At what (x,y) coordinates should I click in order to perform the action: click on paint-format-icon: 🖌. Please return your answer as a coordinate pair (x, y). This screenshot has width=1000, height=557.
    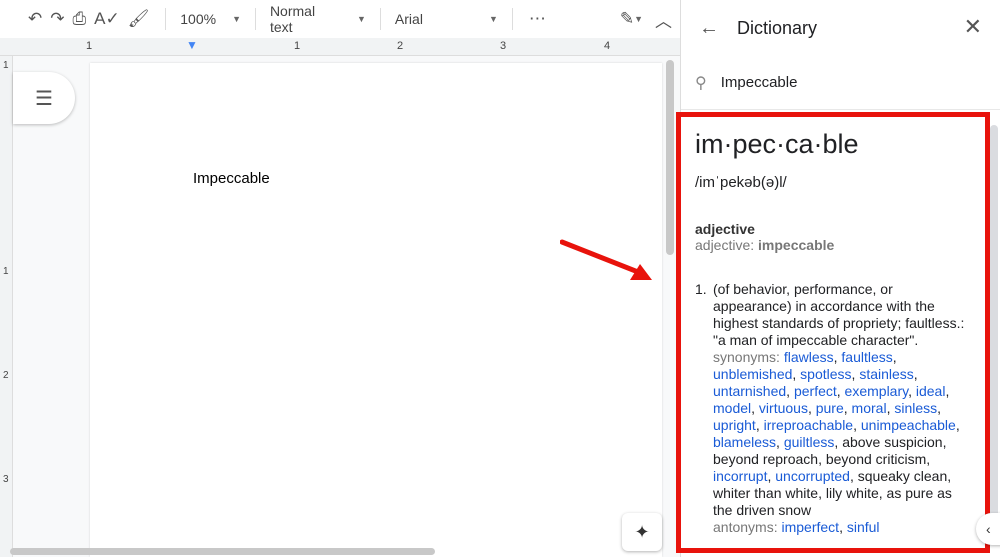
    Looking at the image, I should click on (139, 19).